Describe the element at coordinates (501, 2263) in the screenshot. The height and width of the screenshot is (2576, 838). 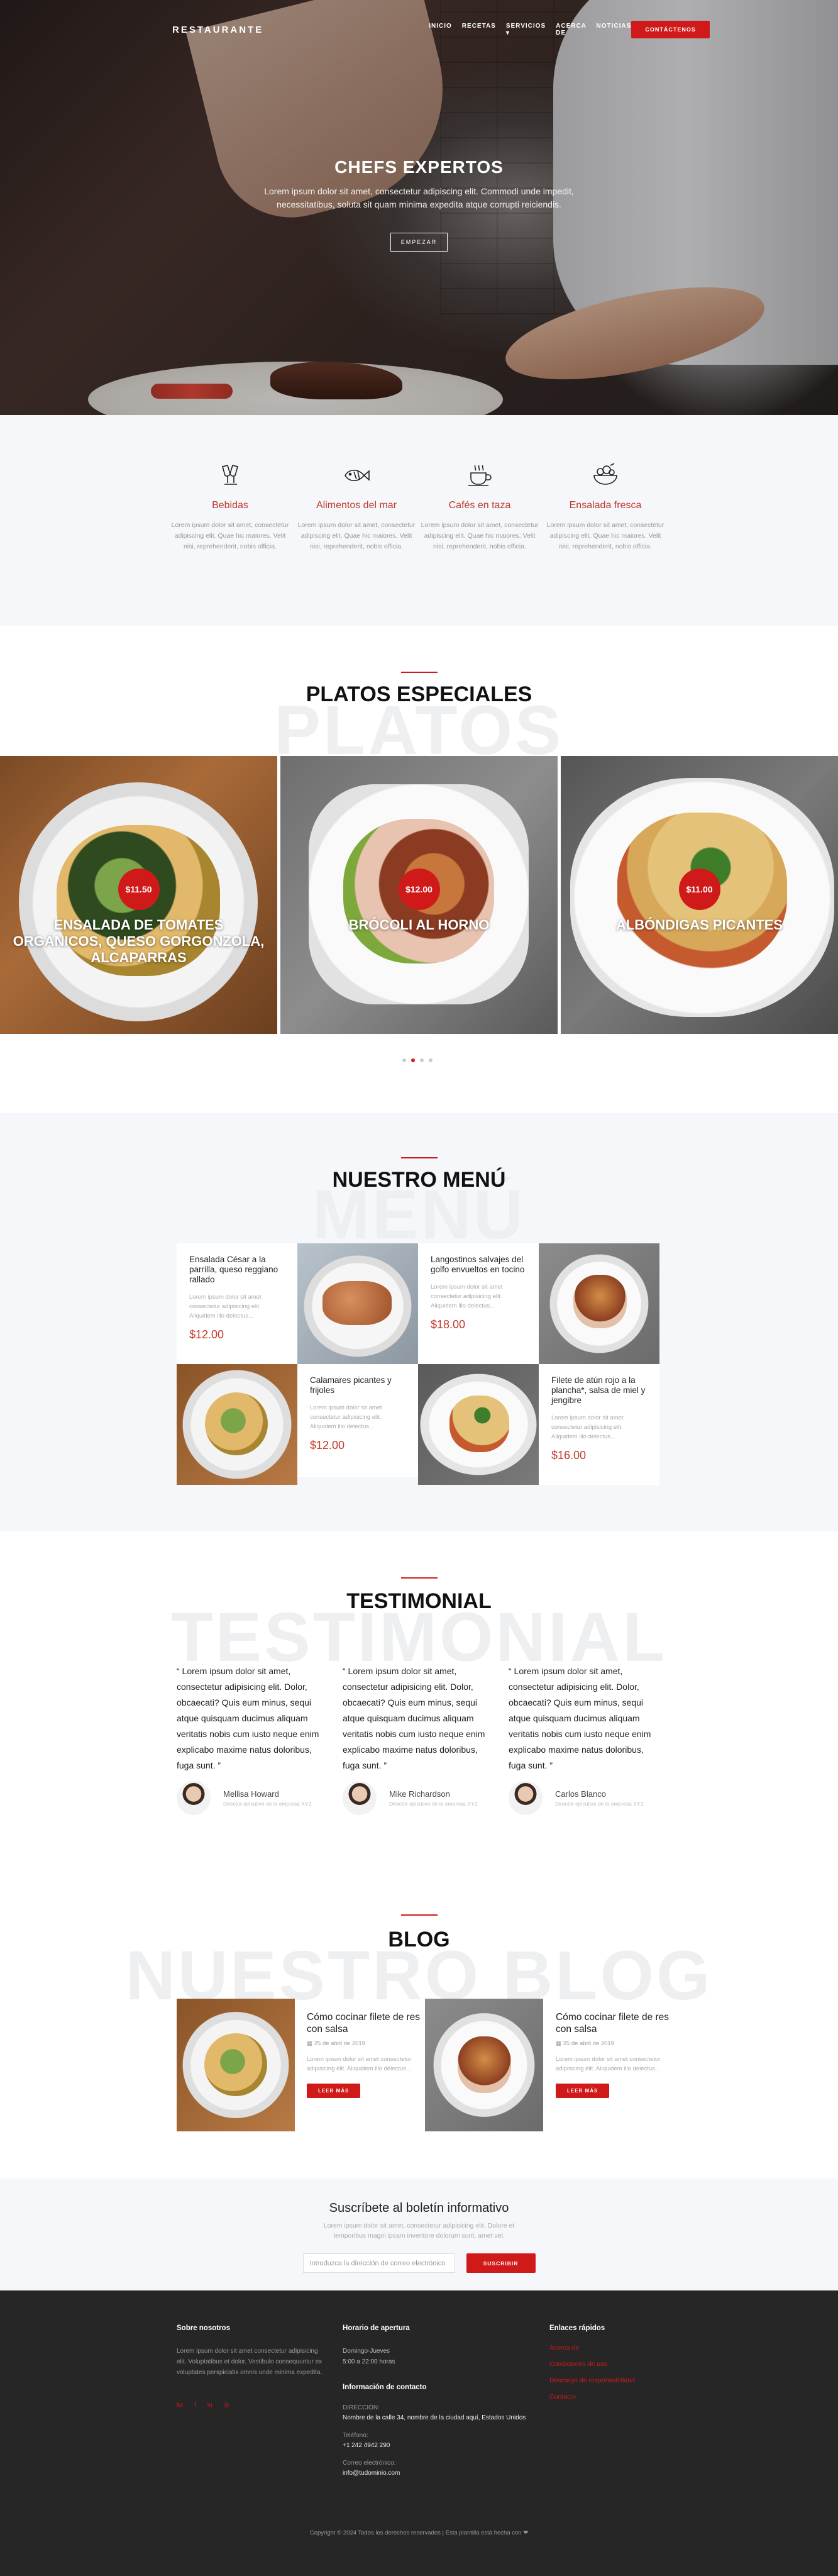
I see `subscribe-button: SUSCRIBIR` at that location.